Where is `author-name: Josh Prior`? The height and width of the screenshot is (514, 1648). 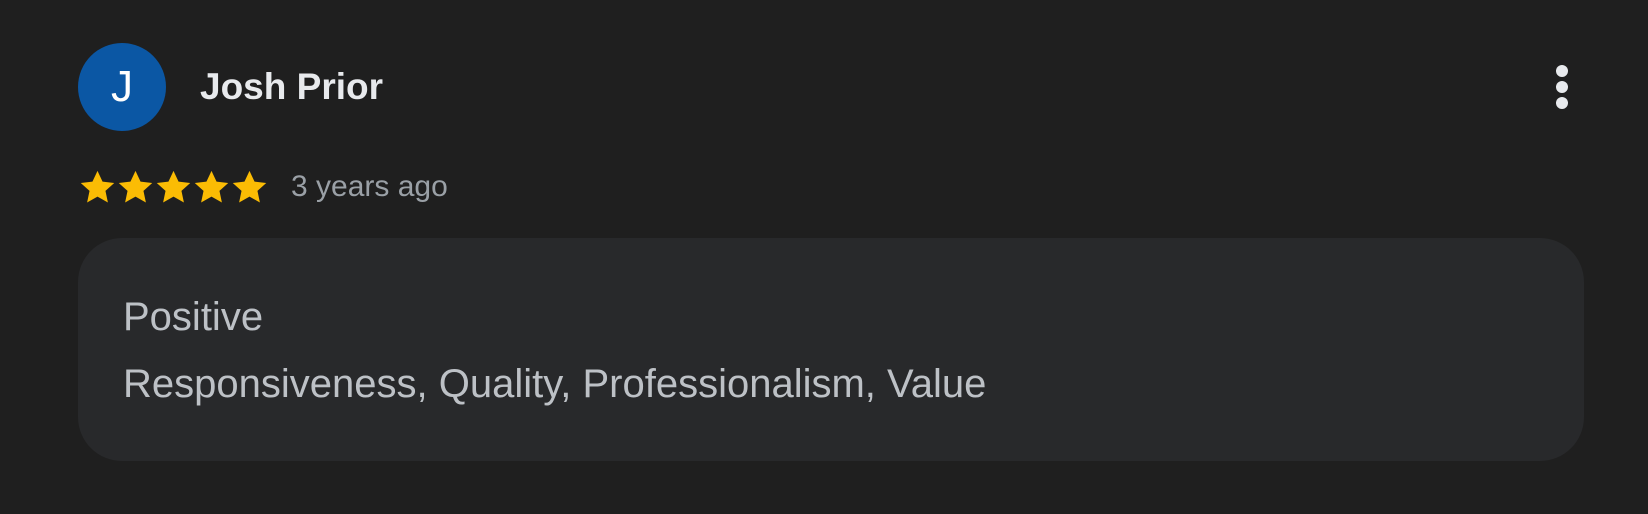
author-name: Josh Prior is located at coordinates (291, 87).